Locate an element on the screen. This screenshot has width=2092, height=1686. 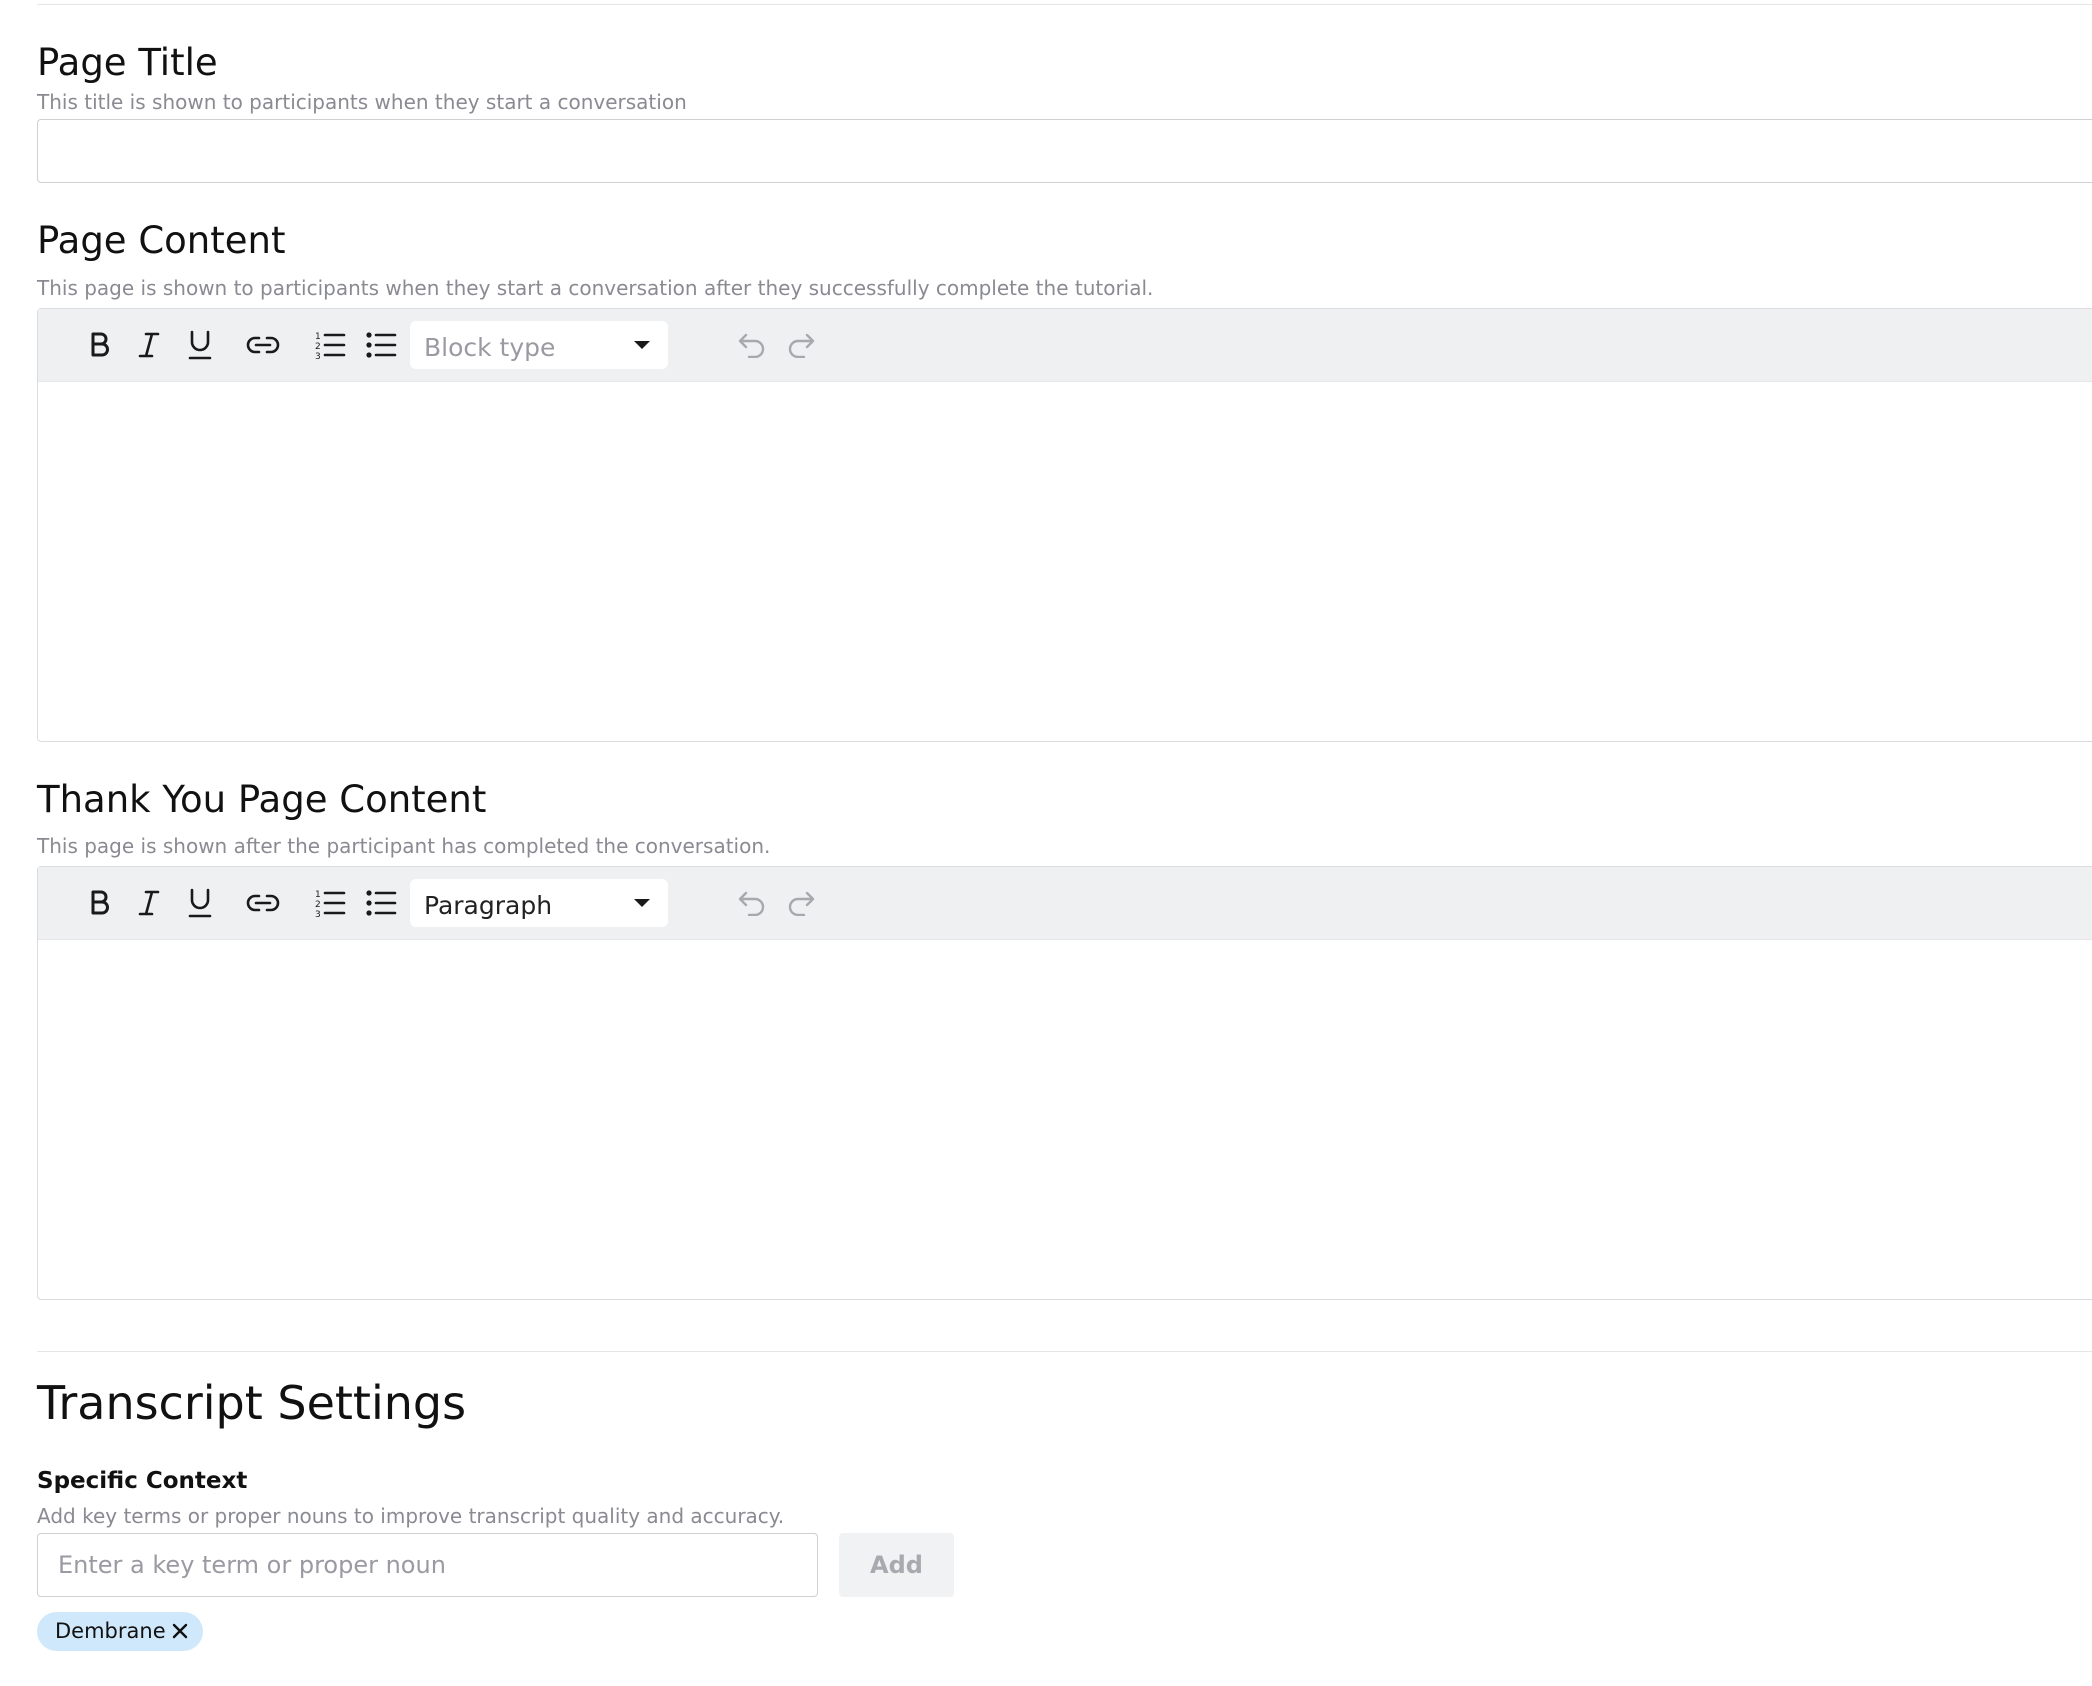
block-type-select: Paragraph is located at coordinates (539, 903).